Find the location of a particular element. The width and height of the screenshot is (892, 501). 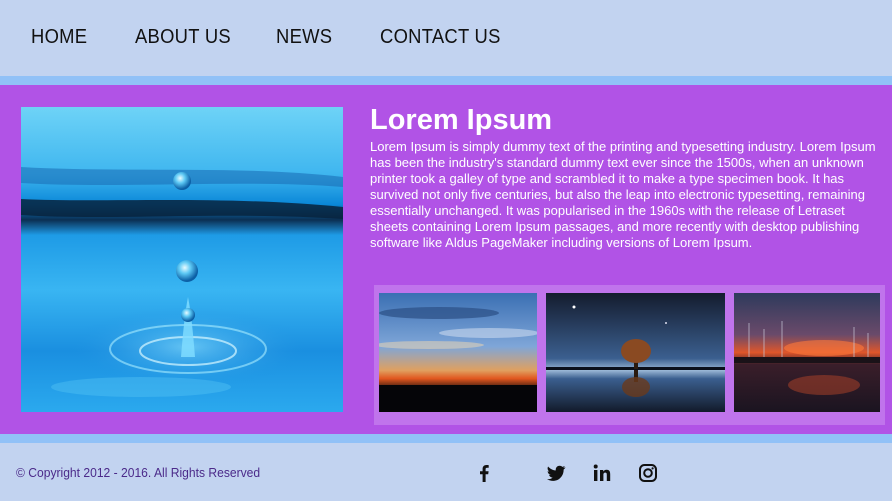

nav-about-us-link: ABOUT US is located at coordinates (183, 37).